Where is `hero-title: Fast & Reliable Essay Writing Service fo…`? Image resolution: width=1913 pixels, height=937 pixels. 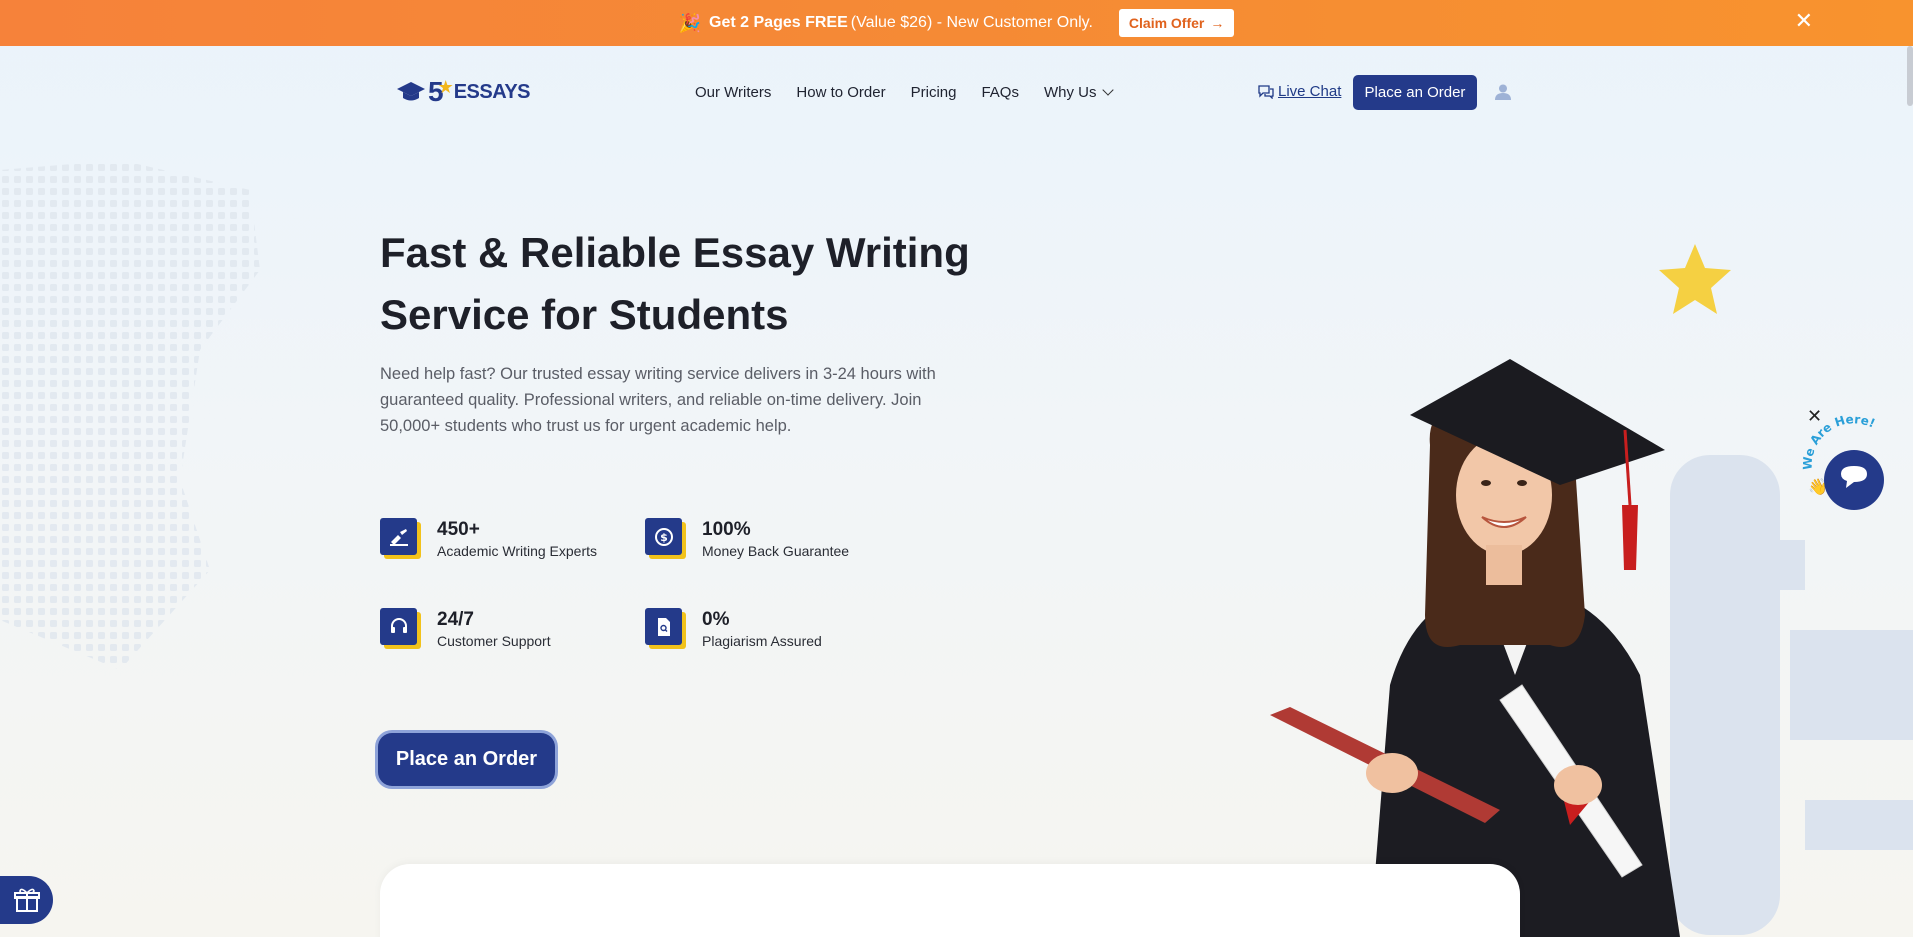 hero-title: Fast & Reliable Essay Writing Service fo… is located at coordinates (675, 283).